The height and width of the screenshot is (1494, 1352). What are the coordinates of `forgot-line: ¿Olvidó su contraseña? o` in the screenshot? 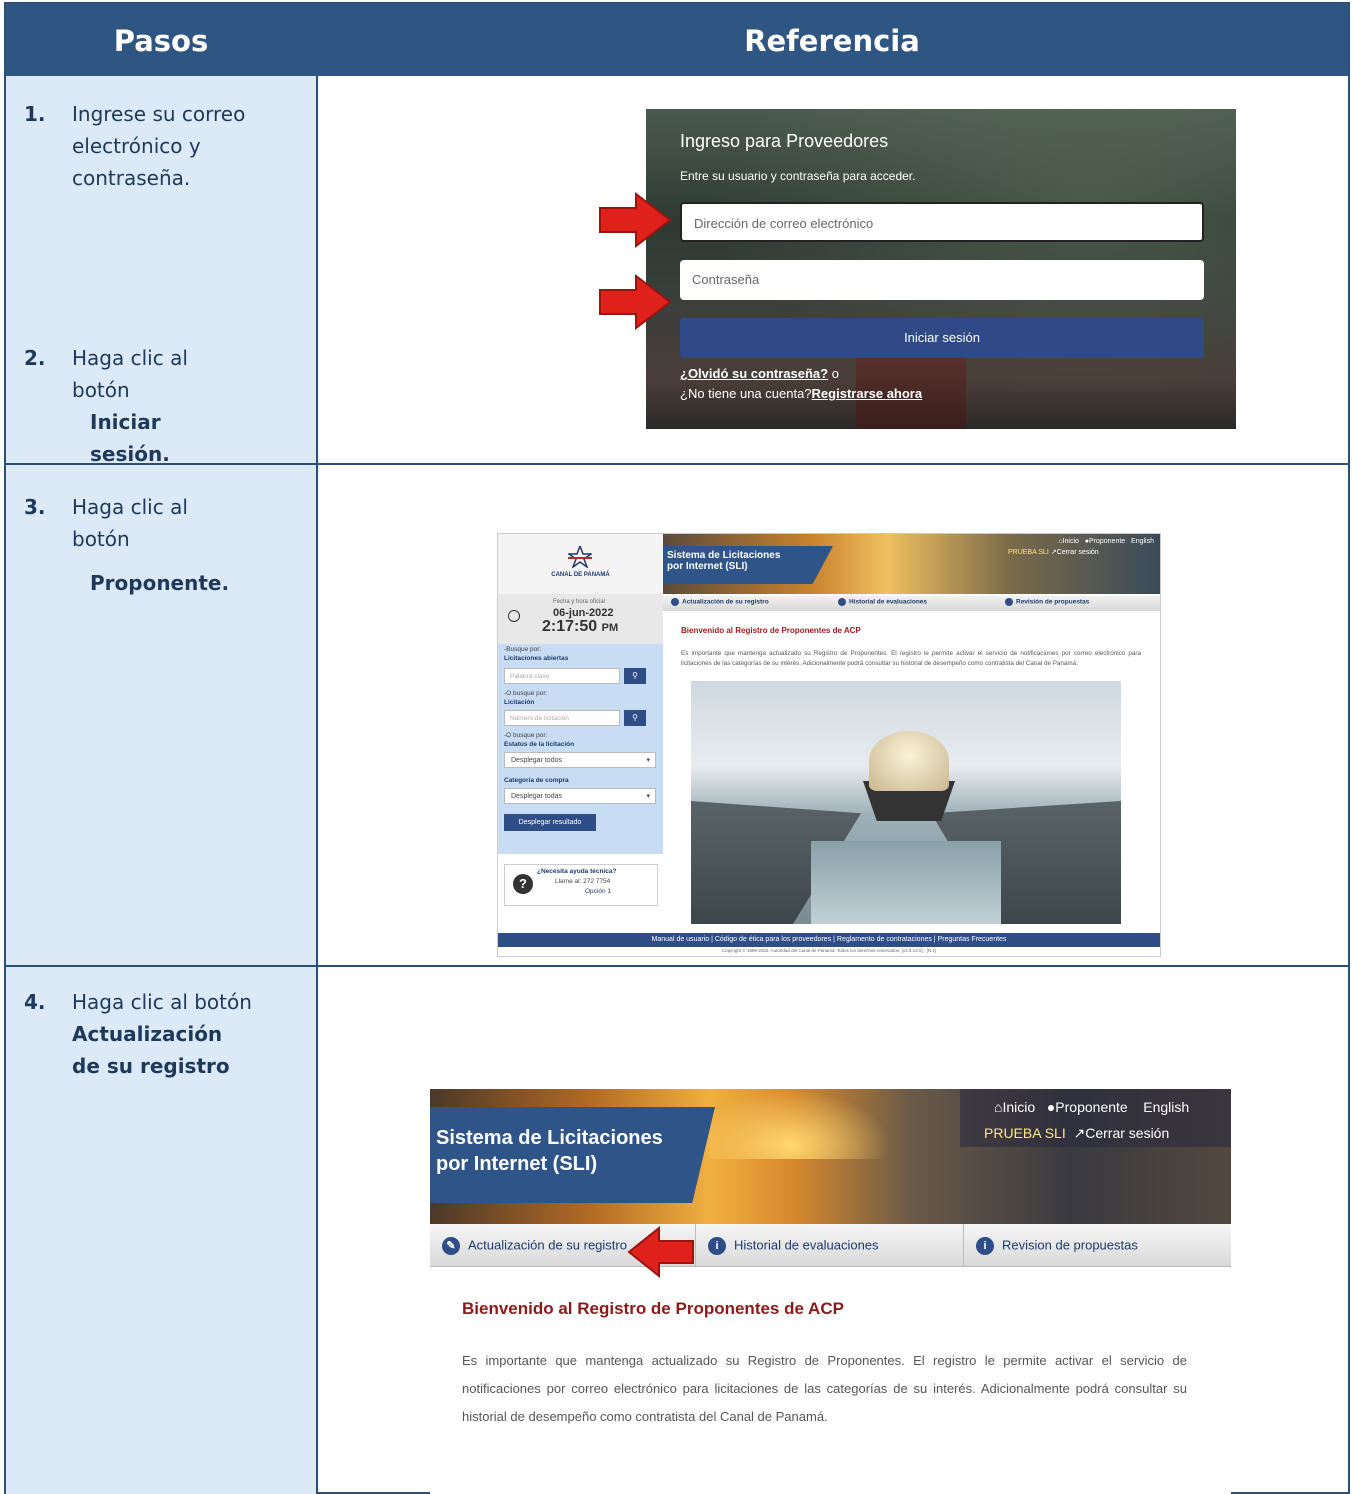 It's located at (759, 373).